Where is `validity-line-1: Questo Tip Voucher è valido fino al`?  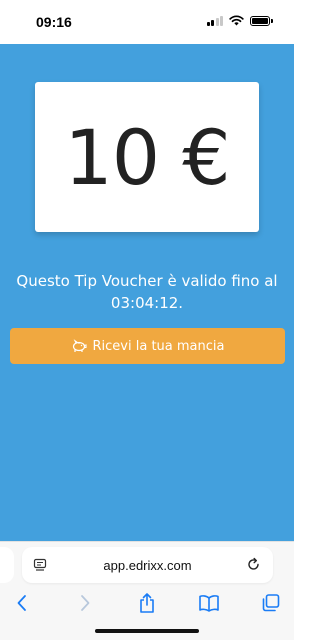
validity-line-1: Questo Tip Voucher è valido fino al is located at coordinates (147, 281).